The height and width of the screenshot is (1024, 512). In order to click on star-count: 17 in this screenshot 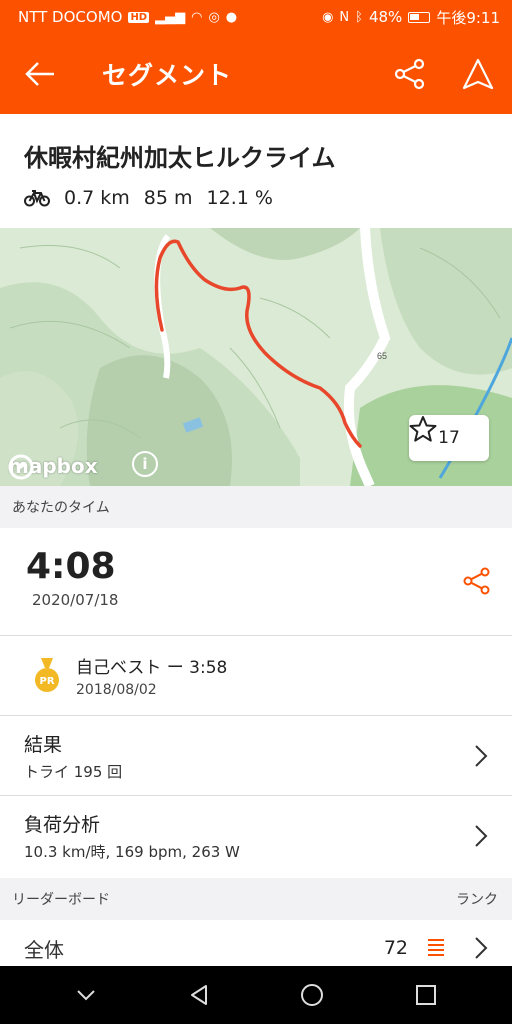, I will do `click(449, 438)`.